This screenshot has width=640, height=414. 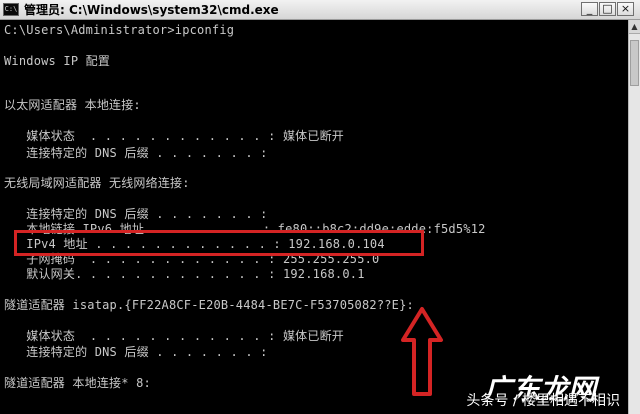 I want to click on maximize-button: □, so click(x=607, y=9).